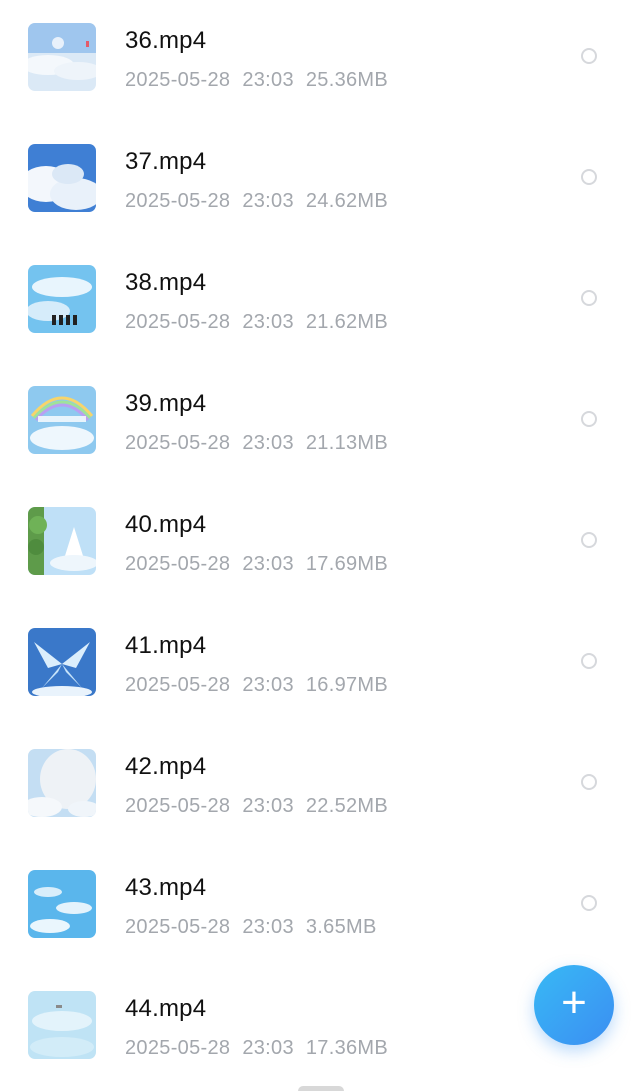 The height and width of the screenshot is (1091, 640). What do you see at coordinates (320, 786) in the screenshot?
I see `file-row: 42.mp4 2025-05-28 23:03 22.52MB` at bounding box center [320, 786].